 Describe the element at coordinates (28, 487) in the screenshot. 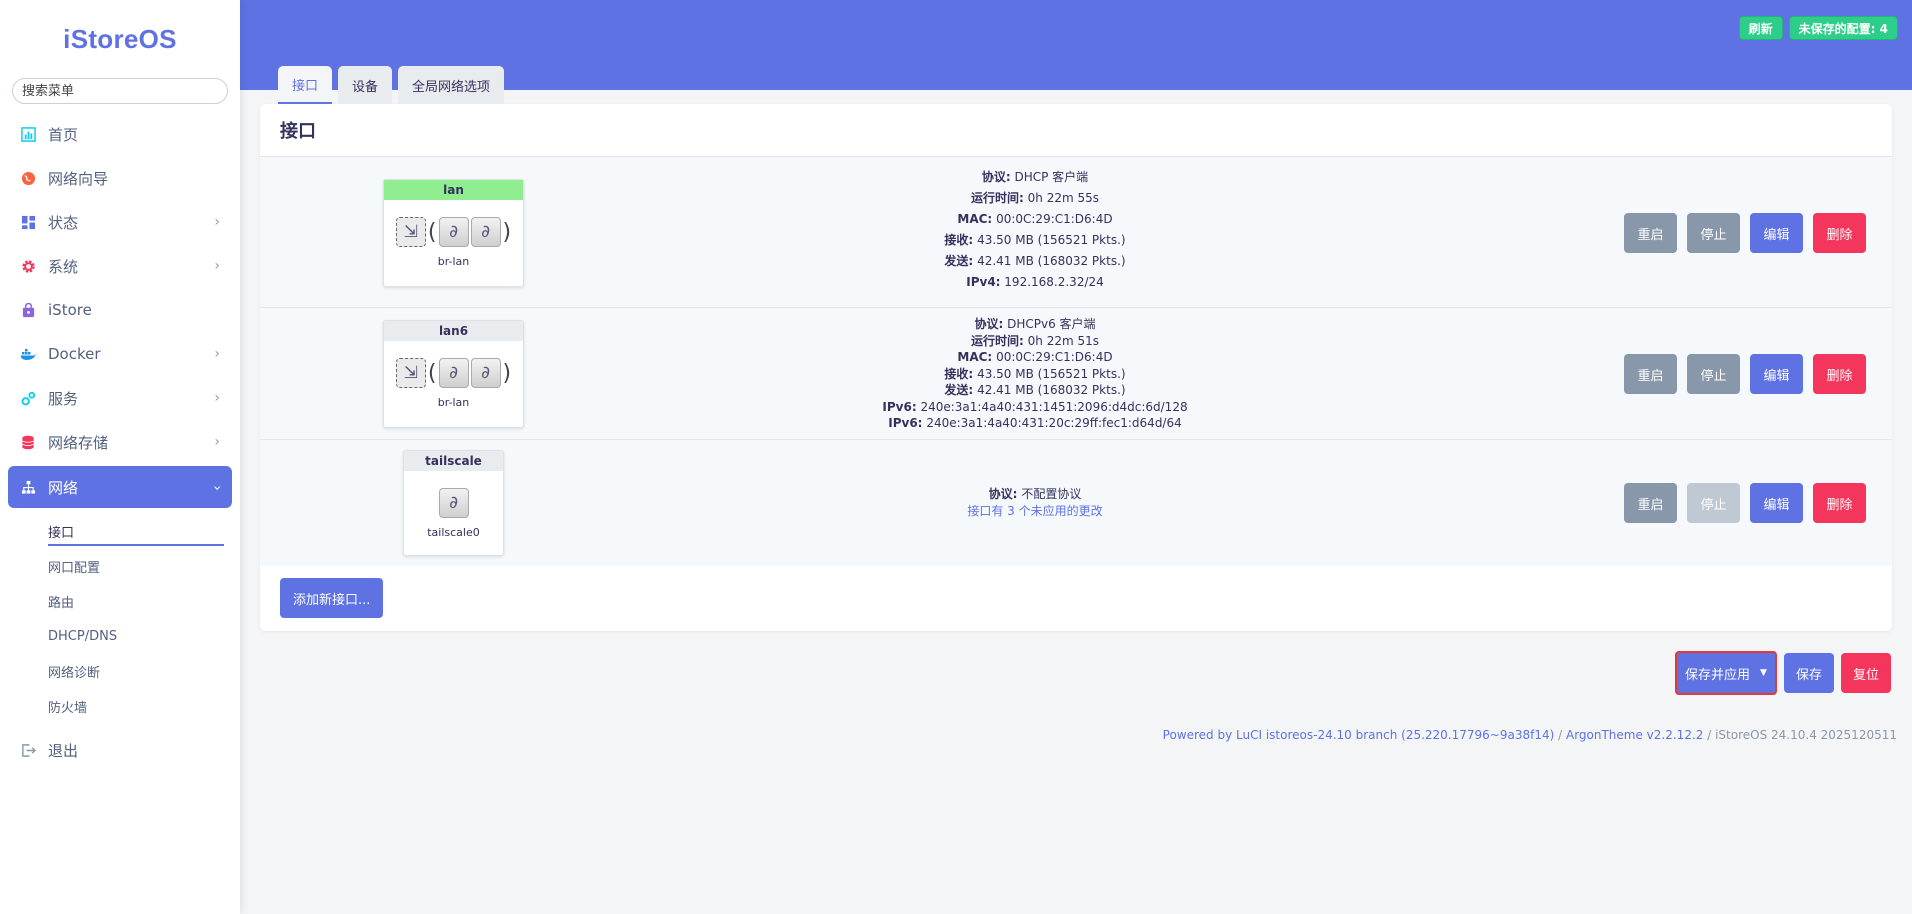

I see `network-tree-icon` at that location.